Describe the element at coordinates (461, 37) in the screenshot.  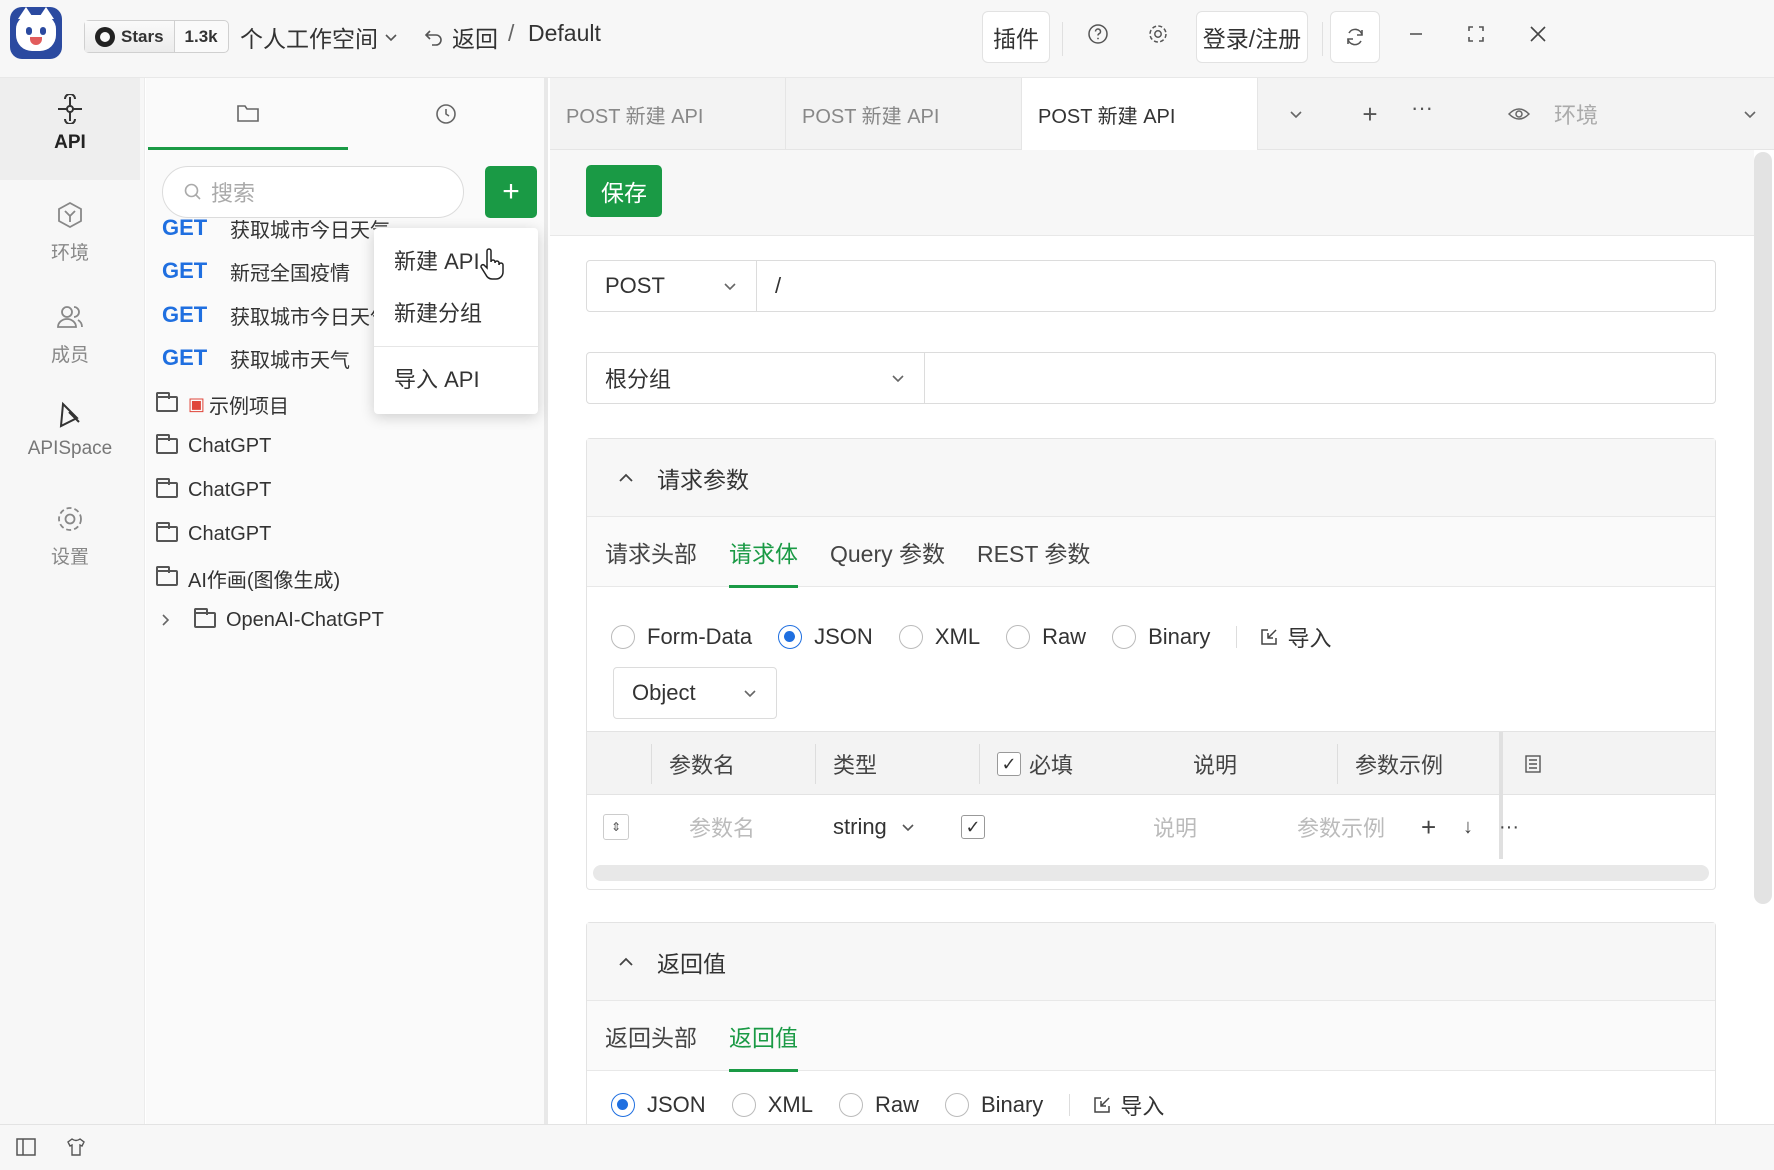
I see `back-button: 返回` at that location.